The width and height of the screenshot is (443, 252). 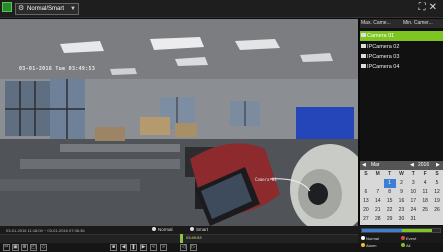 What do you see at coordinates (179, 238) in the screenshot?
I see `timeline-ruler` at bounding box center [179, 238].